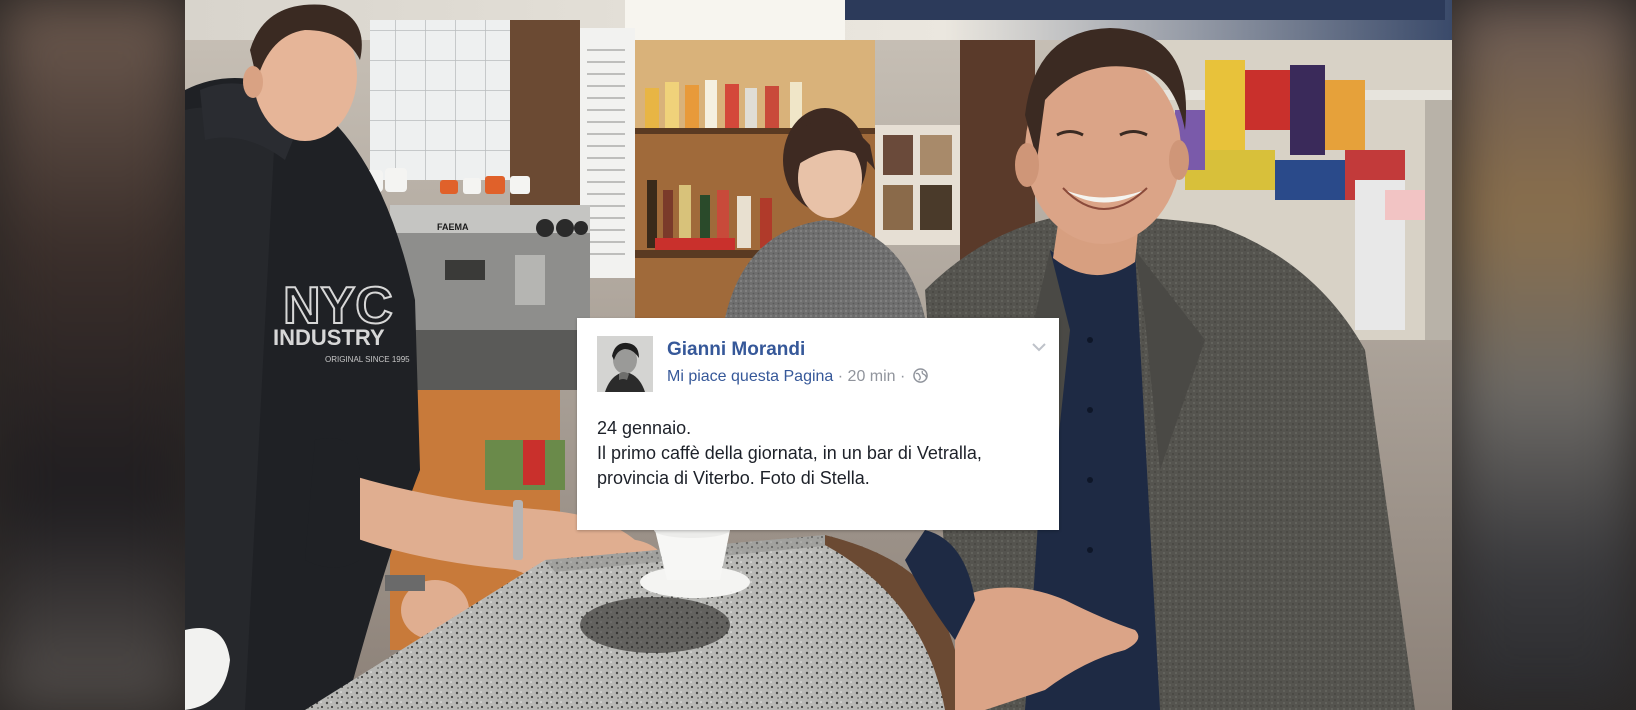 This screenshot has width=1636, height=710. What do you see at coordinates (329, 337) in the screenshot?
I see `sweater-text-industry: INDUSTRY` at bounding box center [329, 337].